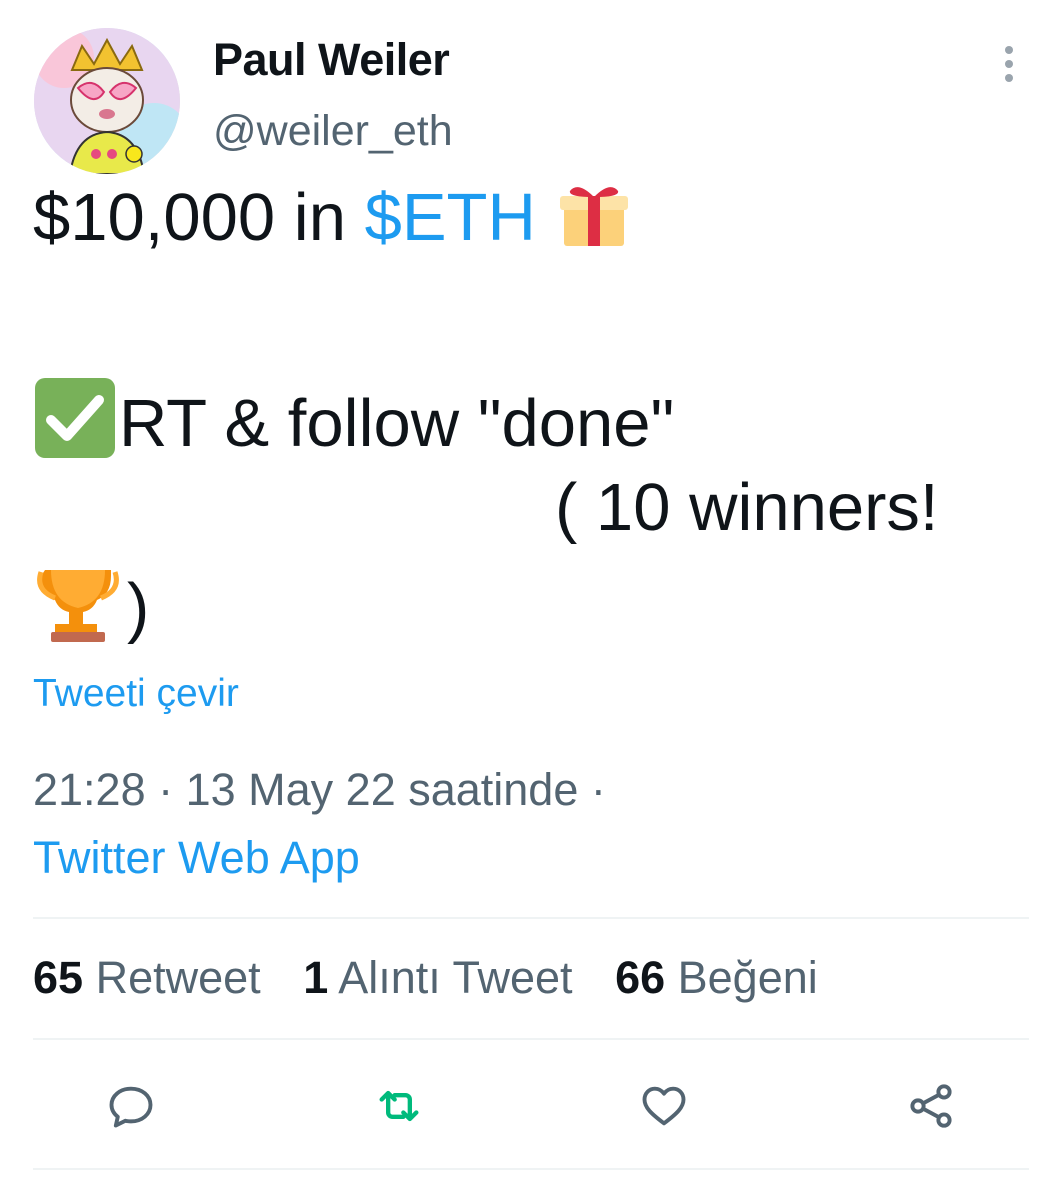 Image resolution: width=1062 pixels, height=1200 pixels. I want to click on tweet-text-line-1: $10,000 in $ETH, so click(331, 216).